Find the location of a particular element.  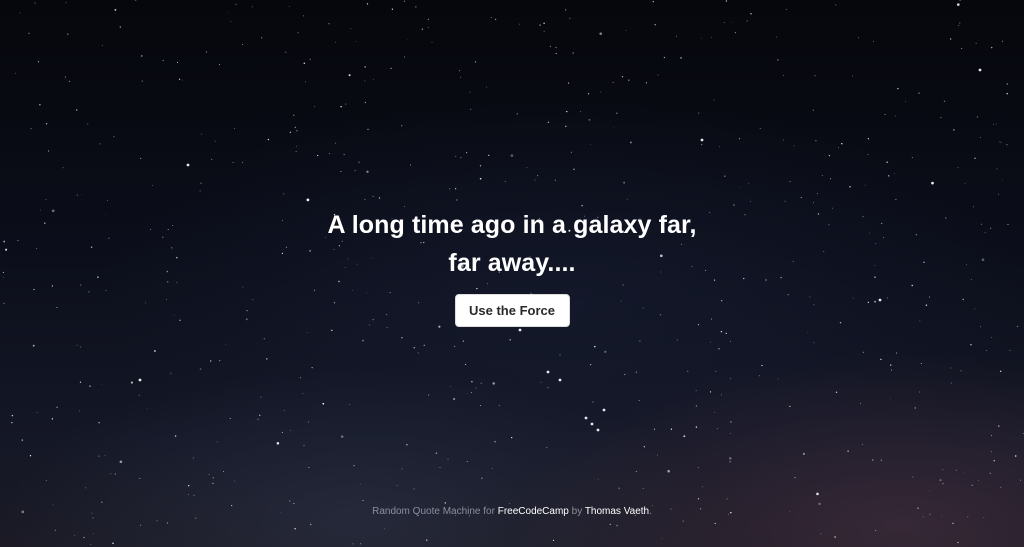

use-the-force-button: Use the Force is located at coordinates (512, 310).